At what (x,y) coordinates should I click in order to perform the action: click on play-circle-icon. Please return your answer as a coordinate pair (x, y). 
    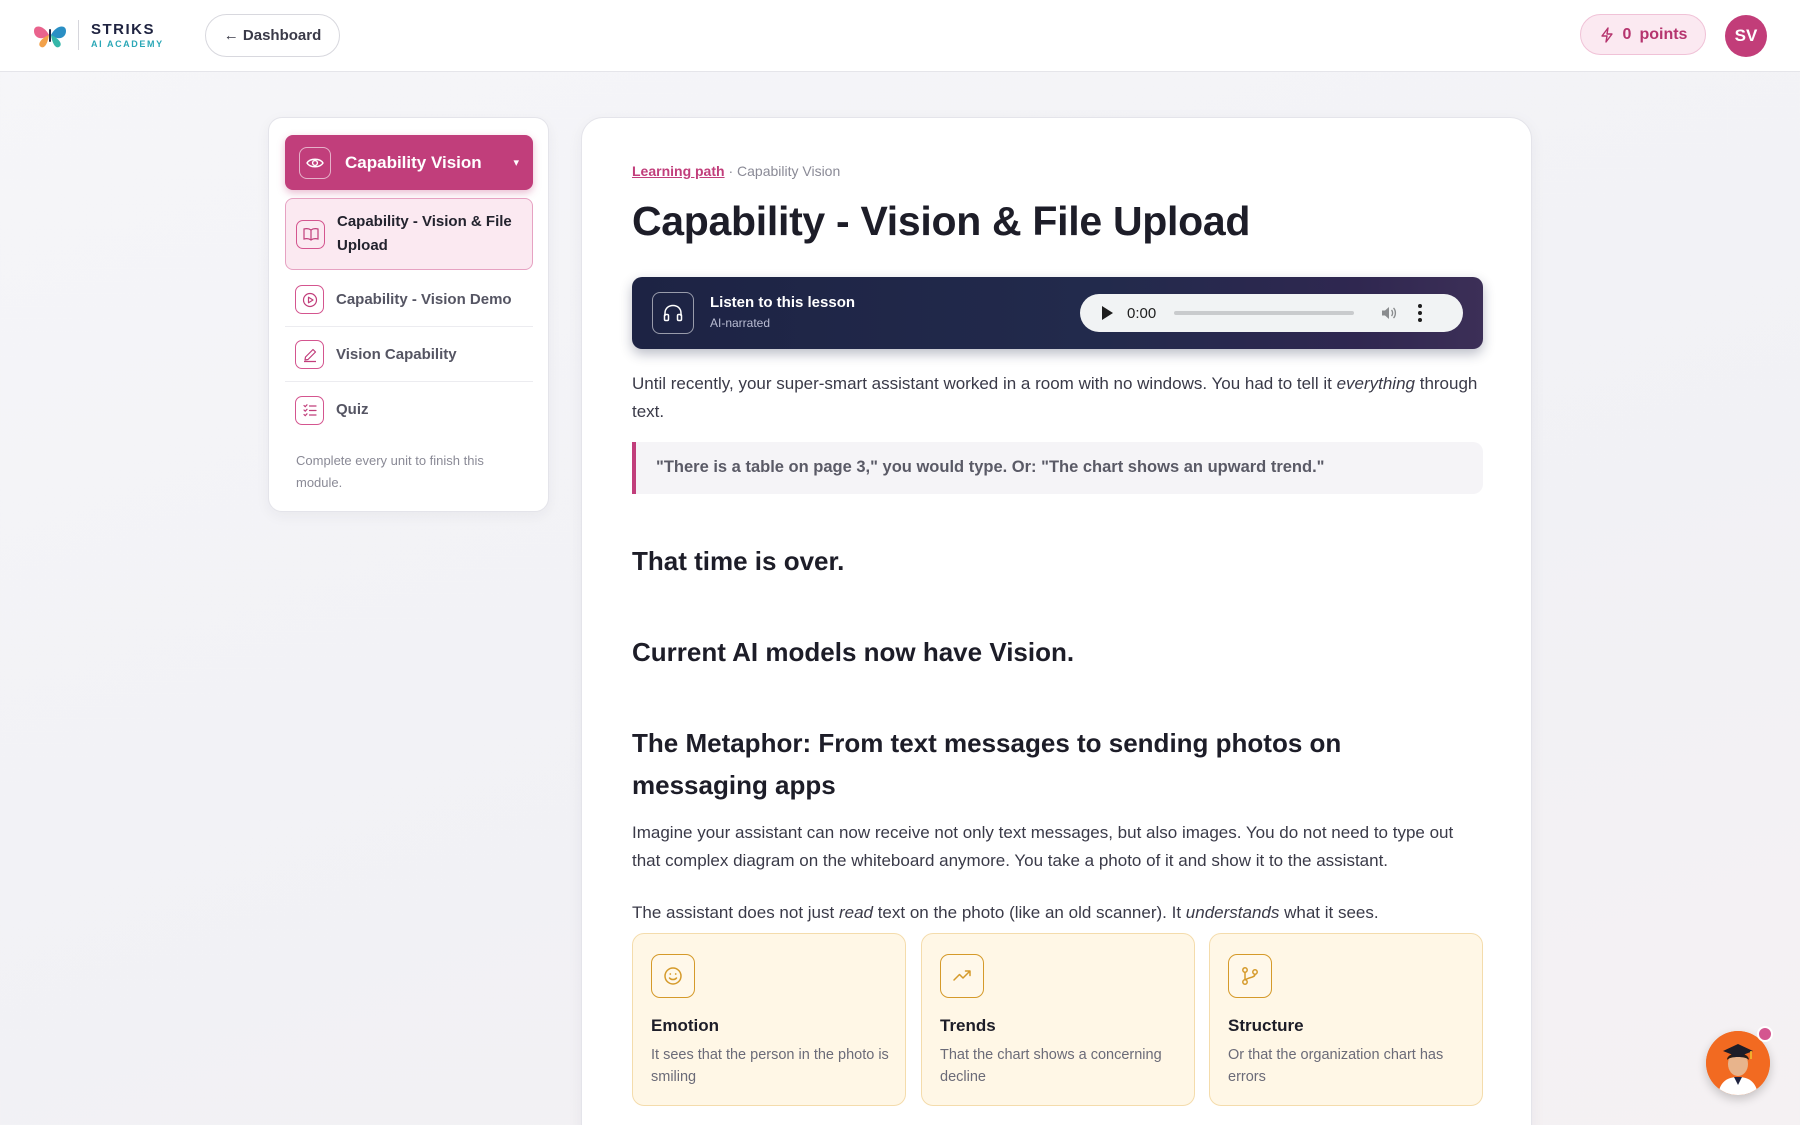
    Looking at the image, I should click on (309, 299).